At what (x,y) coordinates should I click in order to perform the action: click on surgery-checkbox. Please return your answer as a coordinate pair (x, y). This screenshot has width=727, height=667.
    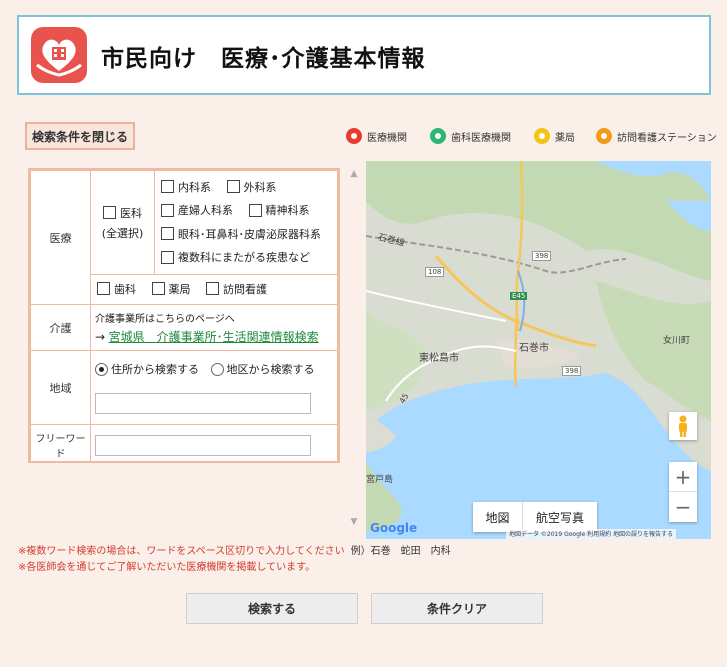
    Looking at the image, I should click on (233, 186).